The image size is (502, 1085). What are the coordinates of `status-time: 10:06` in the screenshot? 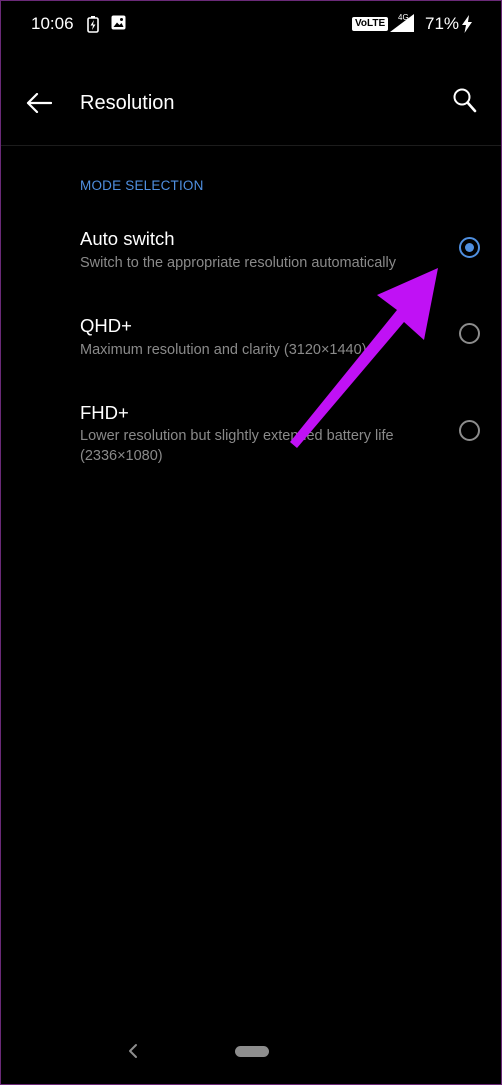 It's located at (52, 23).